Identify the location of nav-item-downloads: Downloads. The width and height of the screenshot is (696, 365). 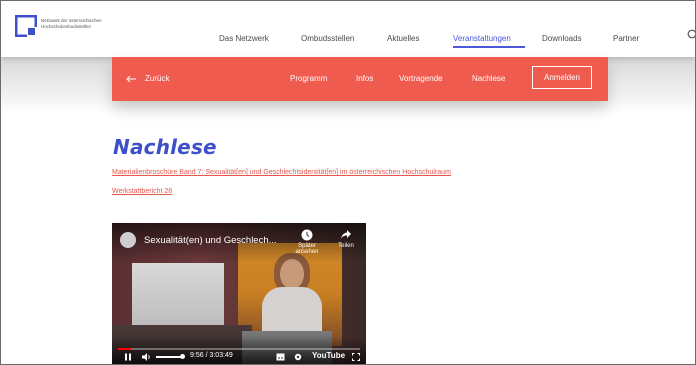
(562, 38).